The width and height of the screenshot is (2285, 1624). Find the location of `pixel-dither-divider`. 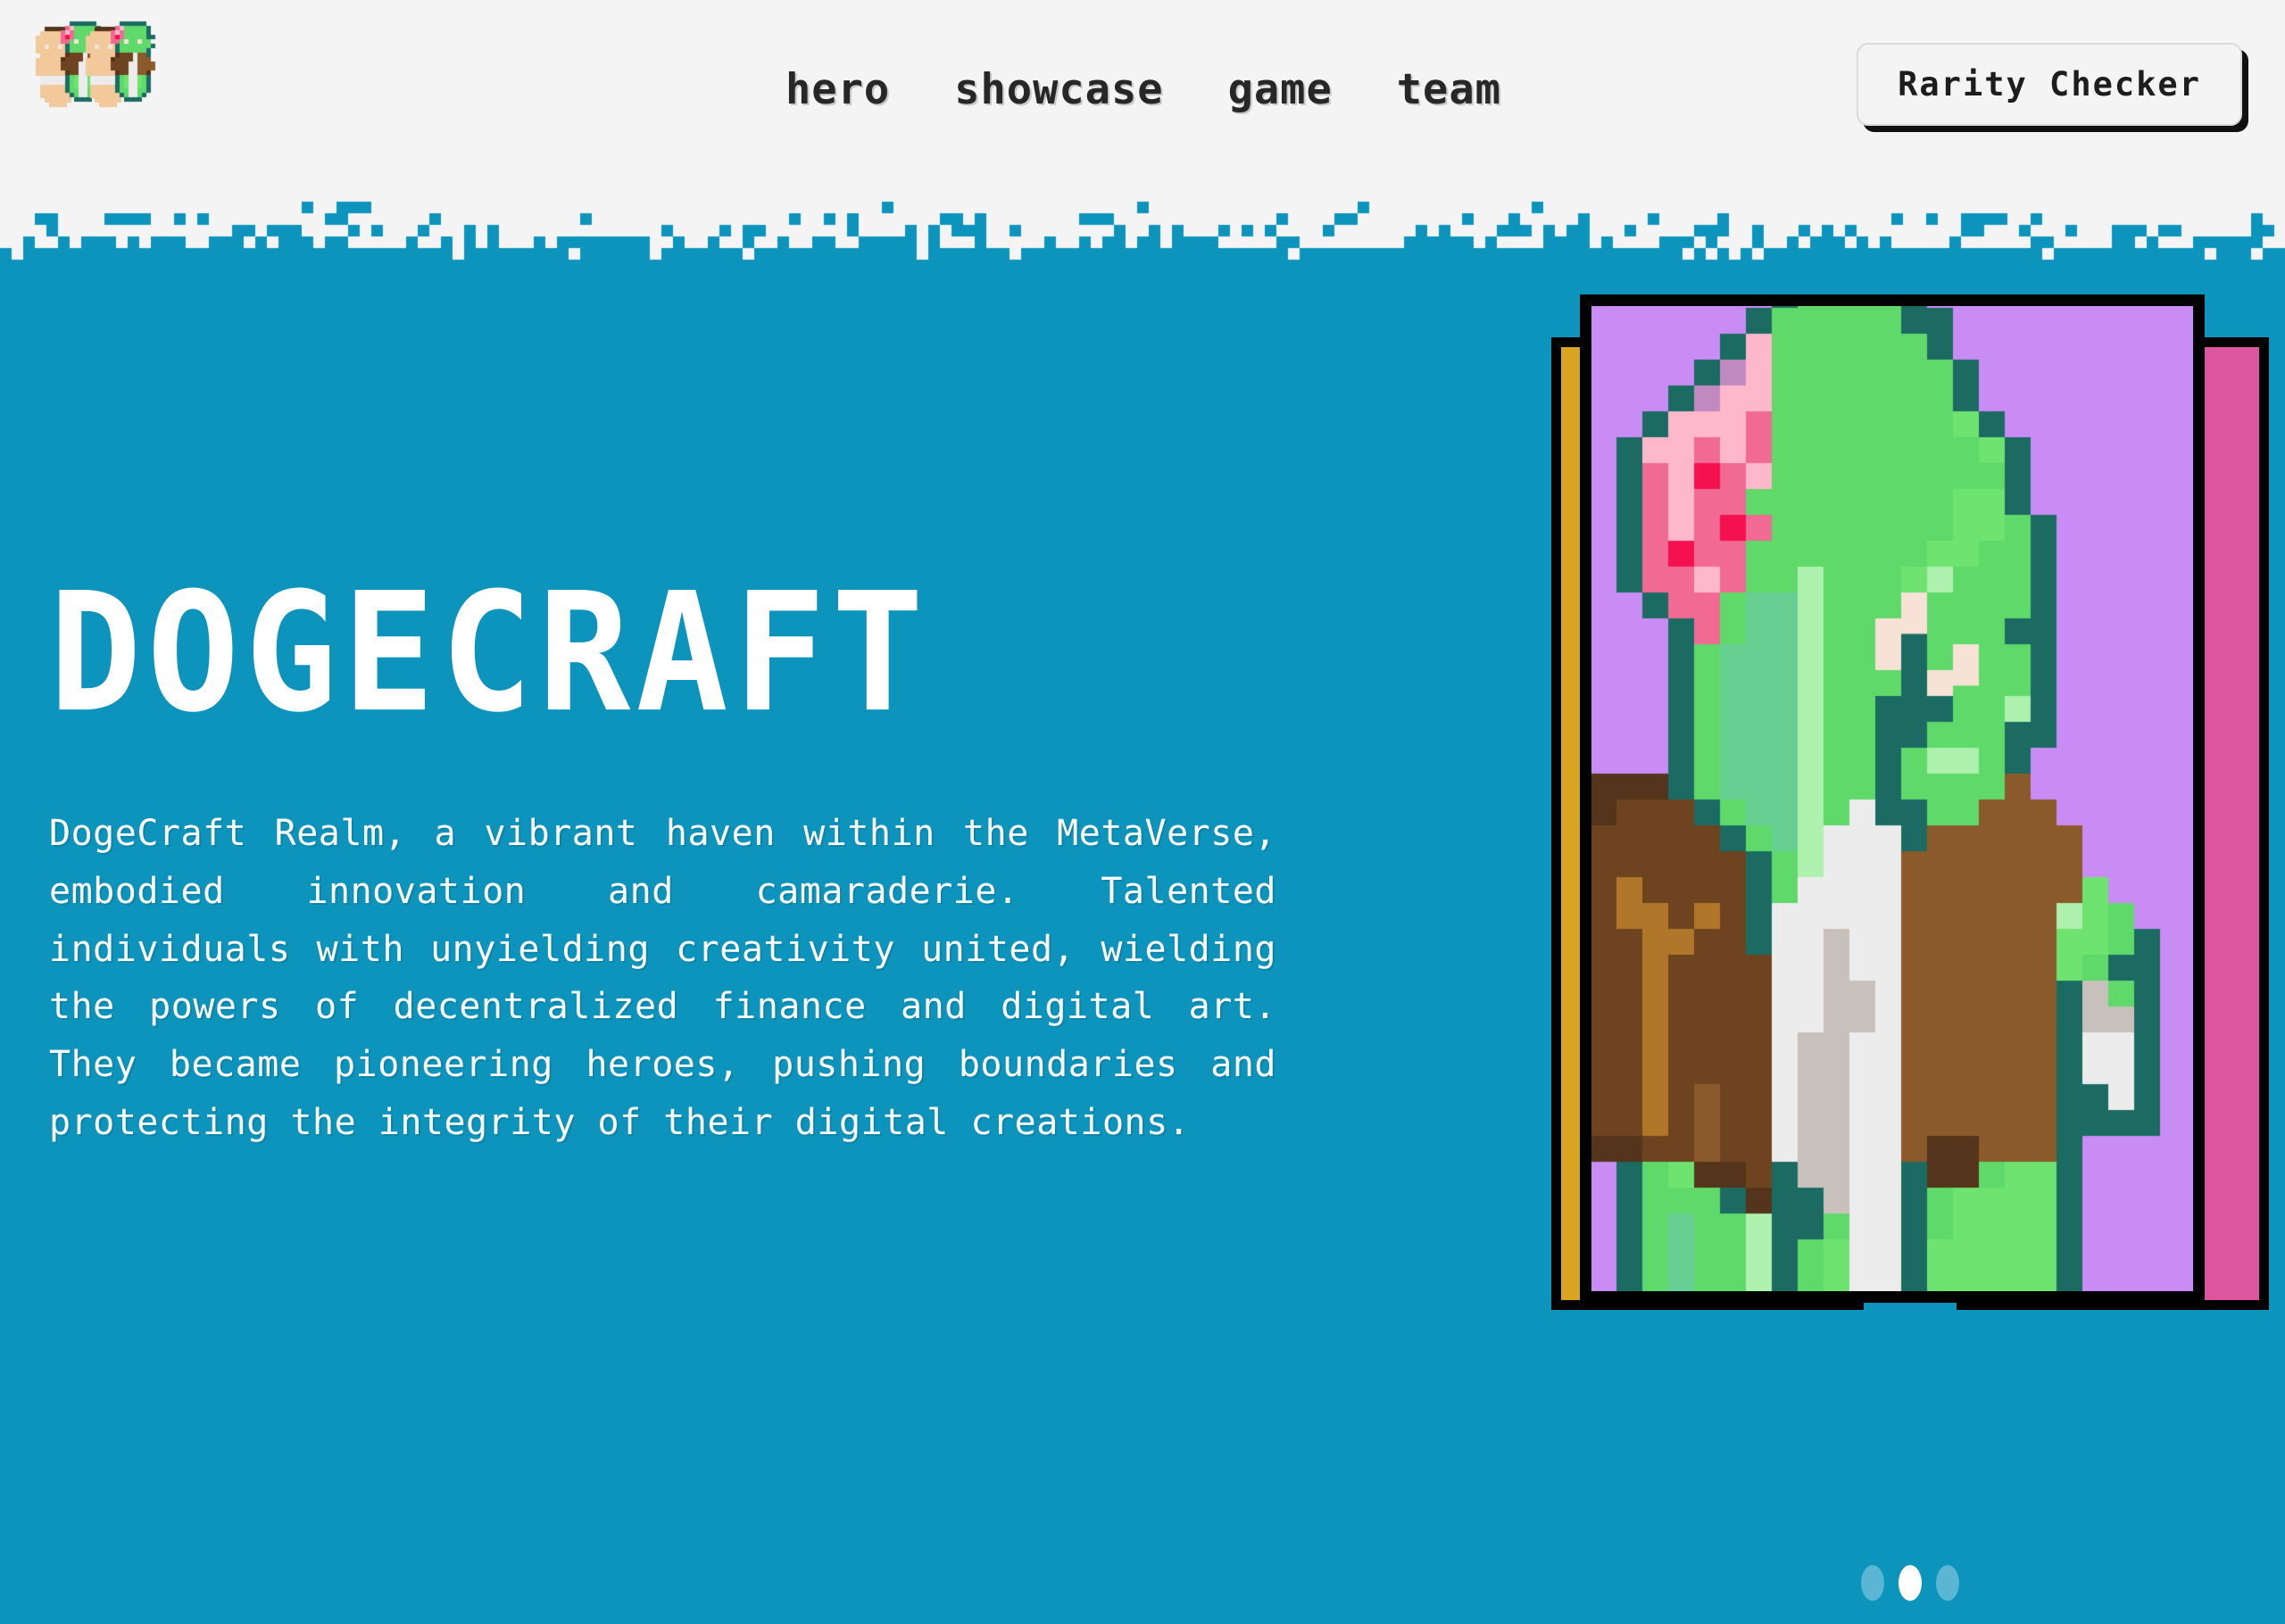

pixel-dither-divider is located at coordinates (1142, 236).